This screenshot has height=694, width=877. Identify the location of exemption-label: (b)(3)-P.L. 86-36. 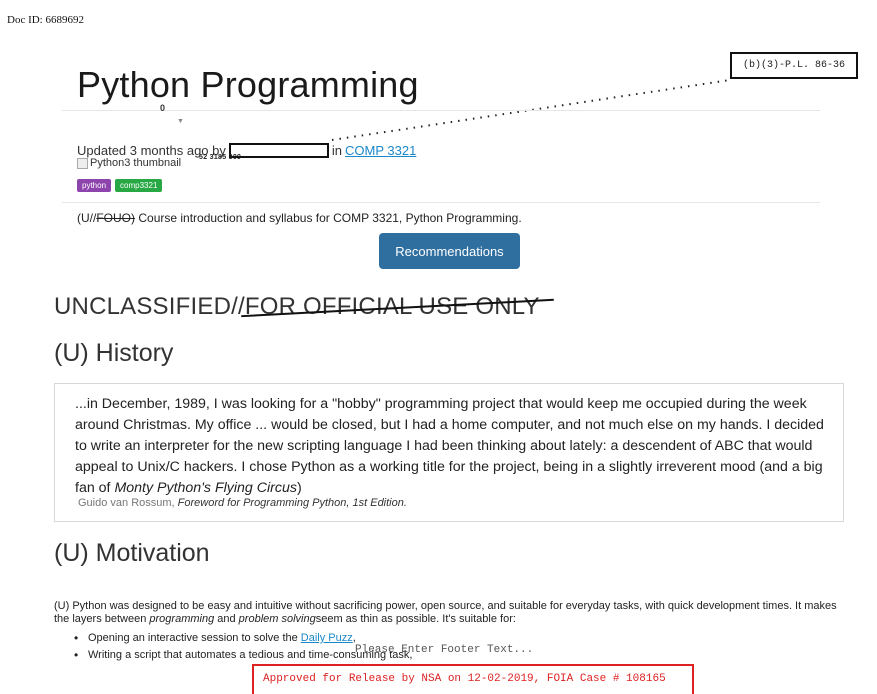
(794, 65).